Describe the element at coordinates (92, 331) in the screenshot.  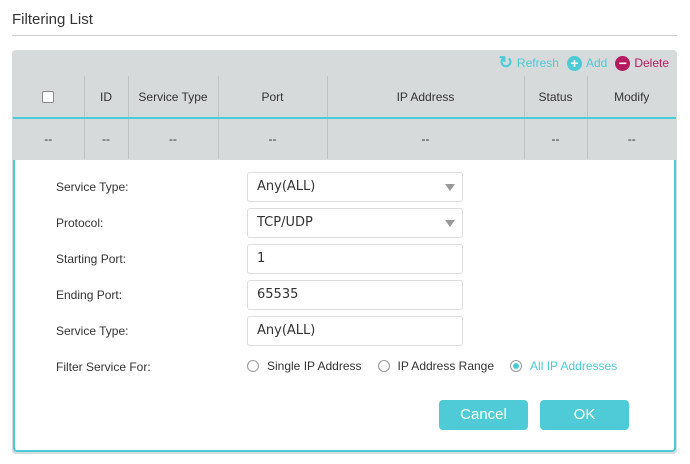
I see `service-type-label-2: Service Type:` at that location.